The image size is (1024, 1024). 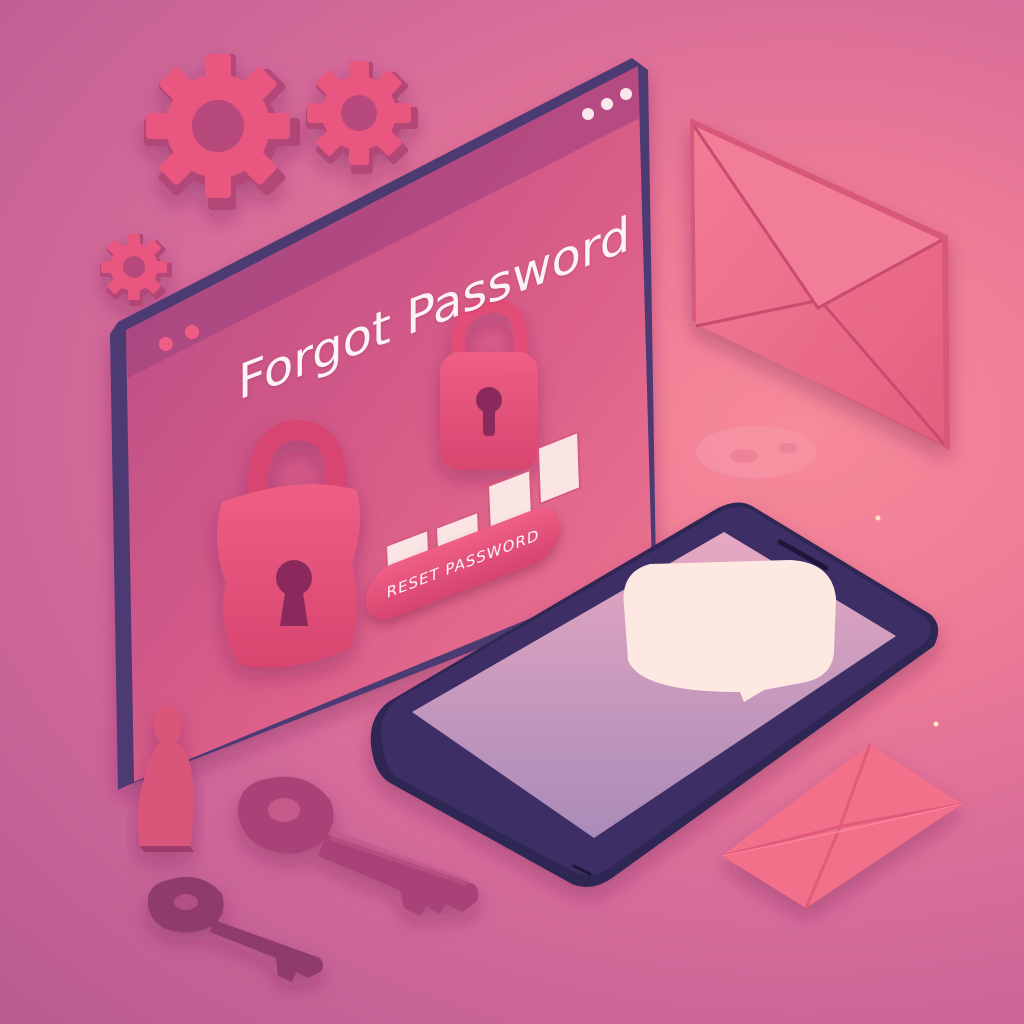 I want to click on gear-icon-large, so click(x=222, y=132).